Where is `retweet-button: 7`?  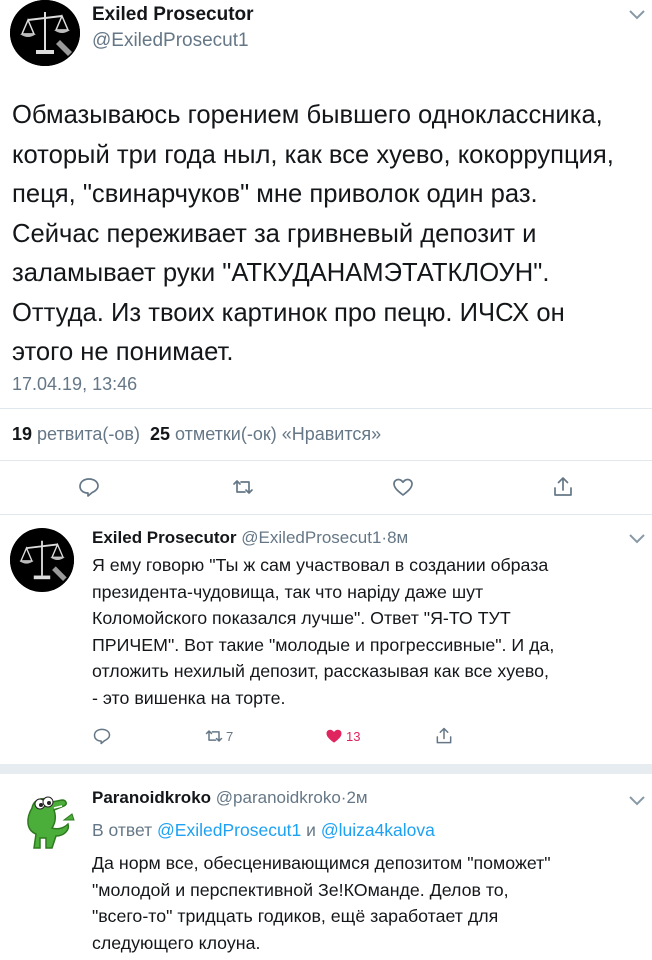 retweet-button: 7 is located at coordinates (218, 736).